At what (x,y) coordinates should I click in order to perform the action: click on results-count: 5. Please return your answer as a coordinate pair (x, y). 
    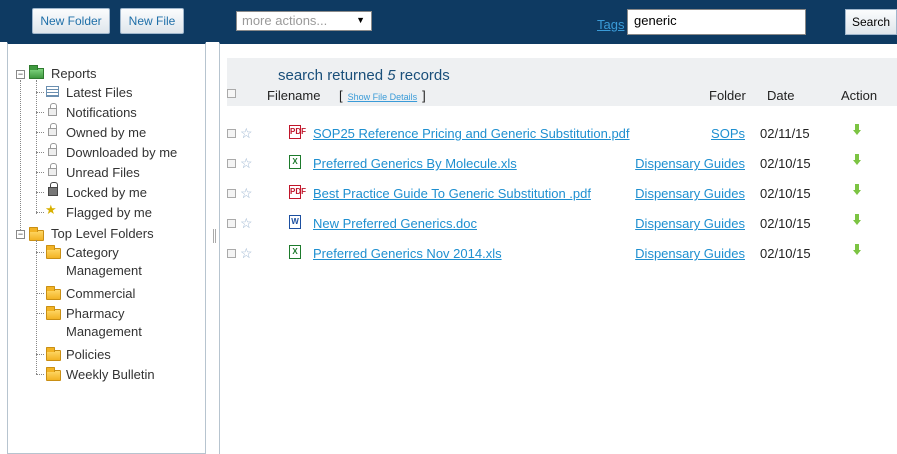
    Looking at the image, I should click on (391, 75).